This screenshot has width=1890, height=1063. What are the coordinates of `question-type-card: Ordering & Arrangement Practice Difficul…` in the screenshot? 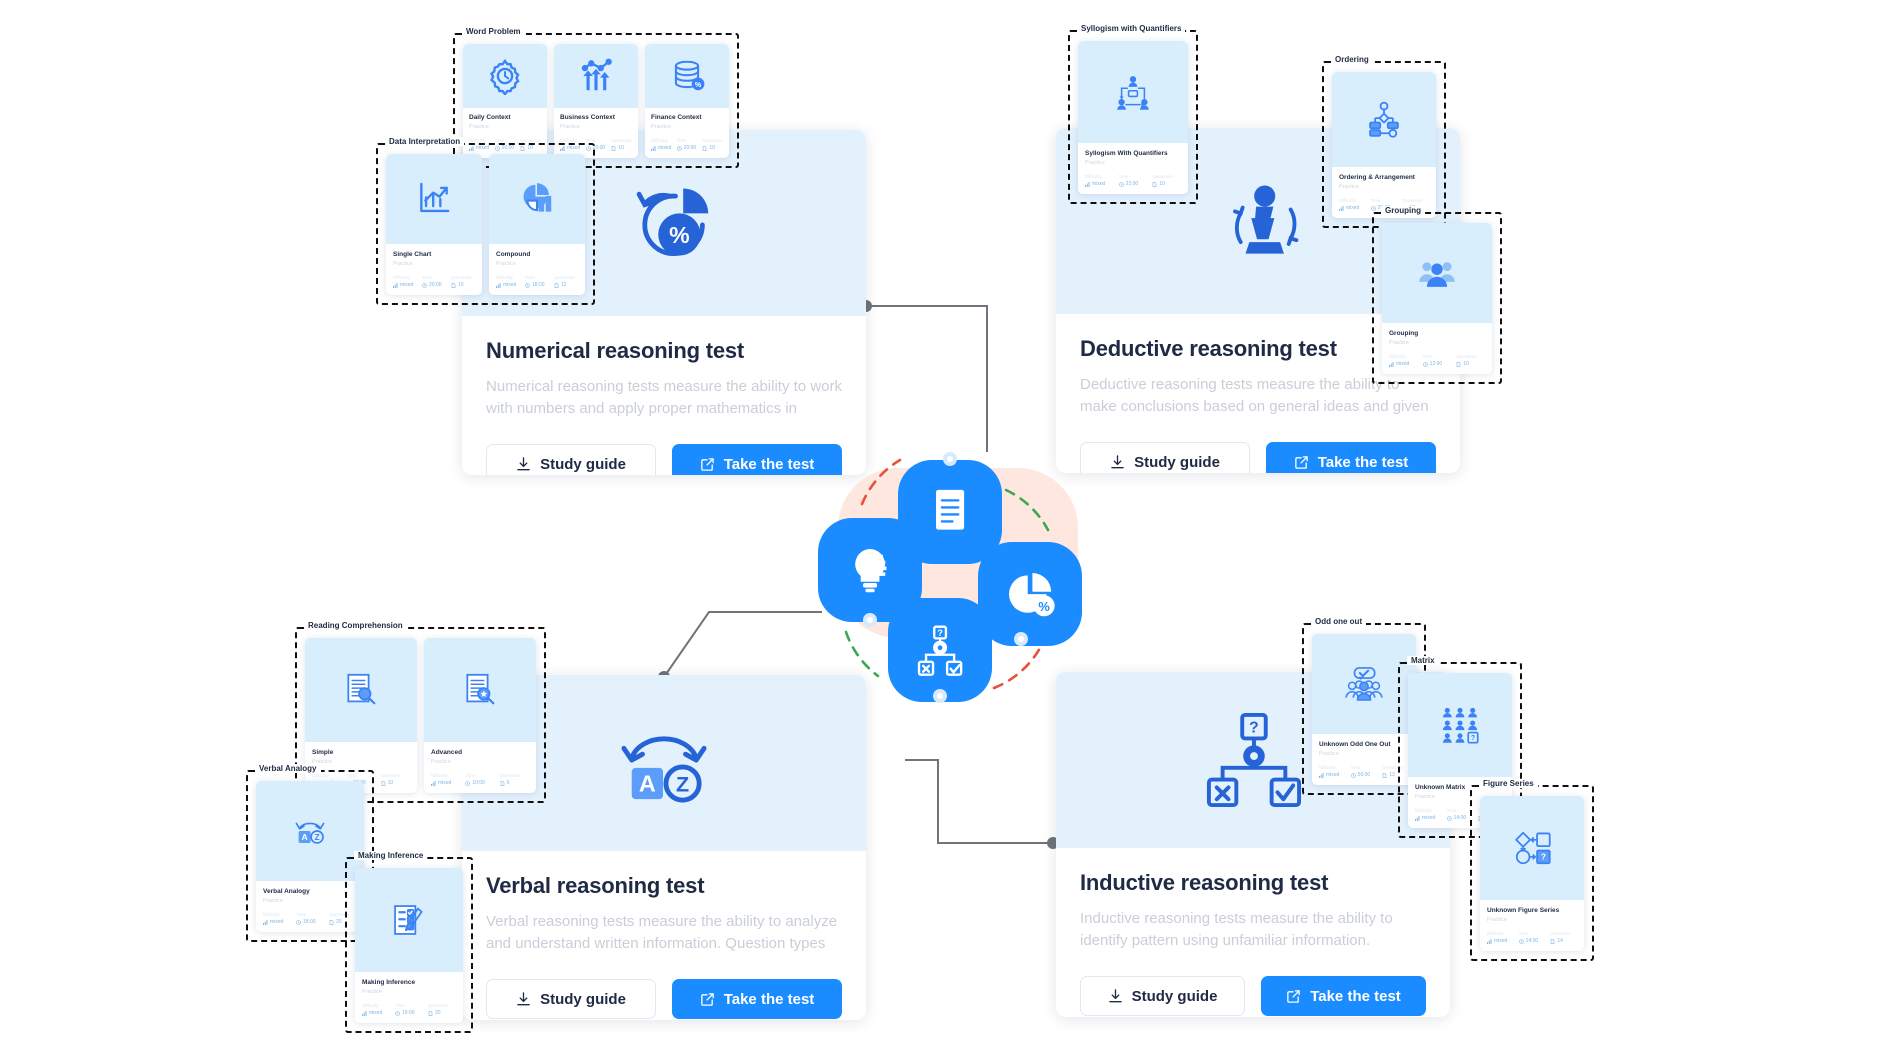 It's located at (1384, 145).